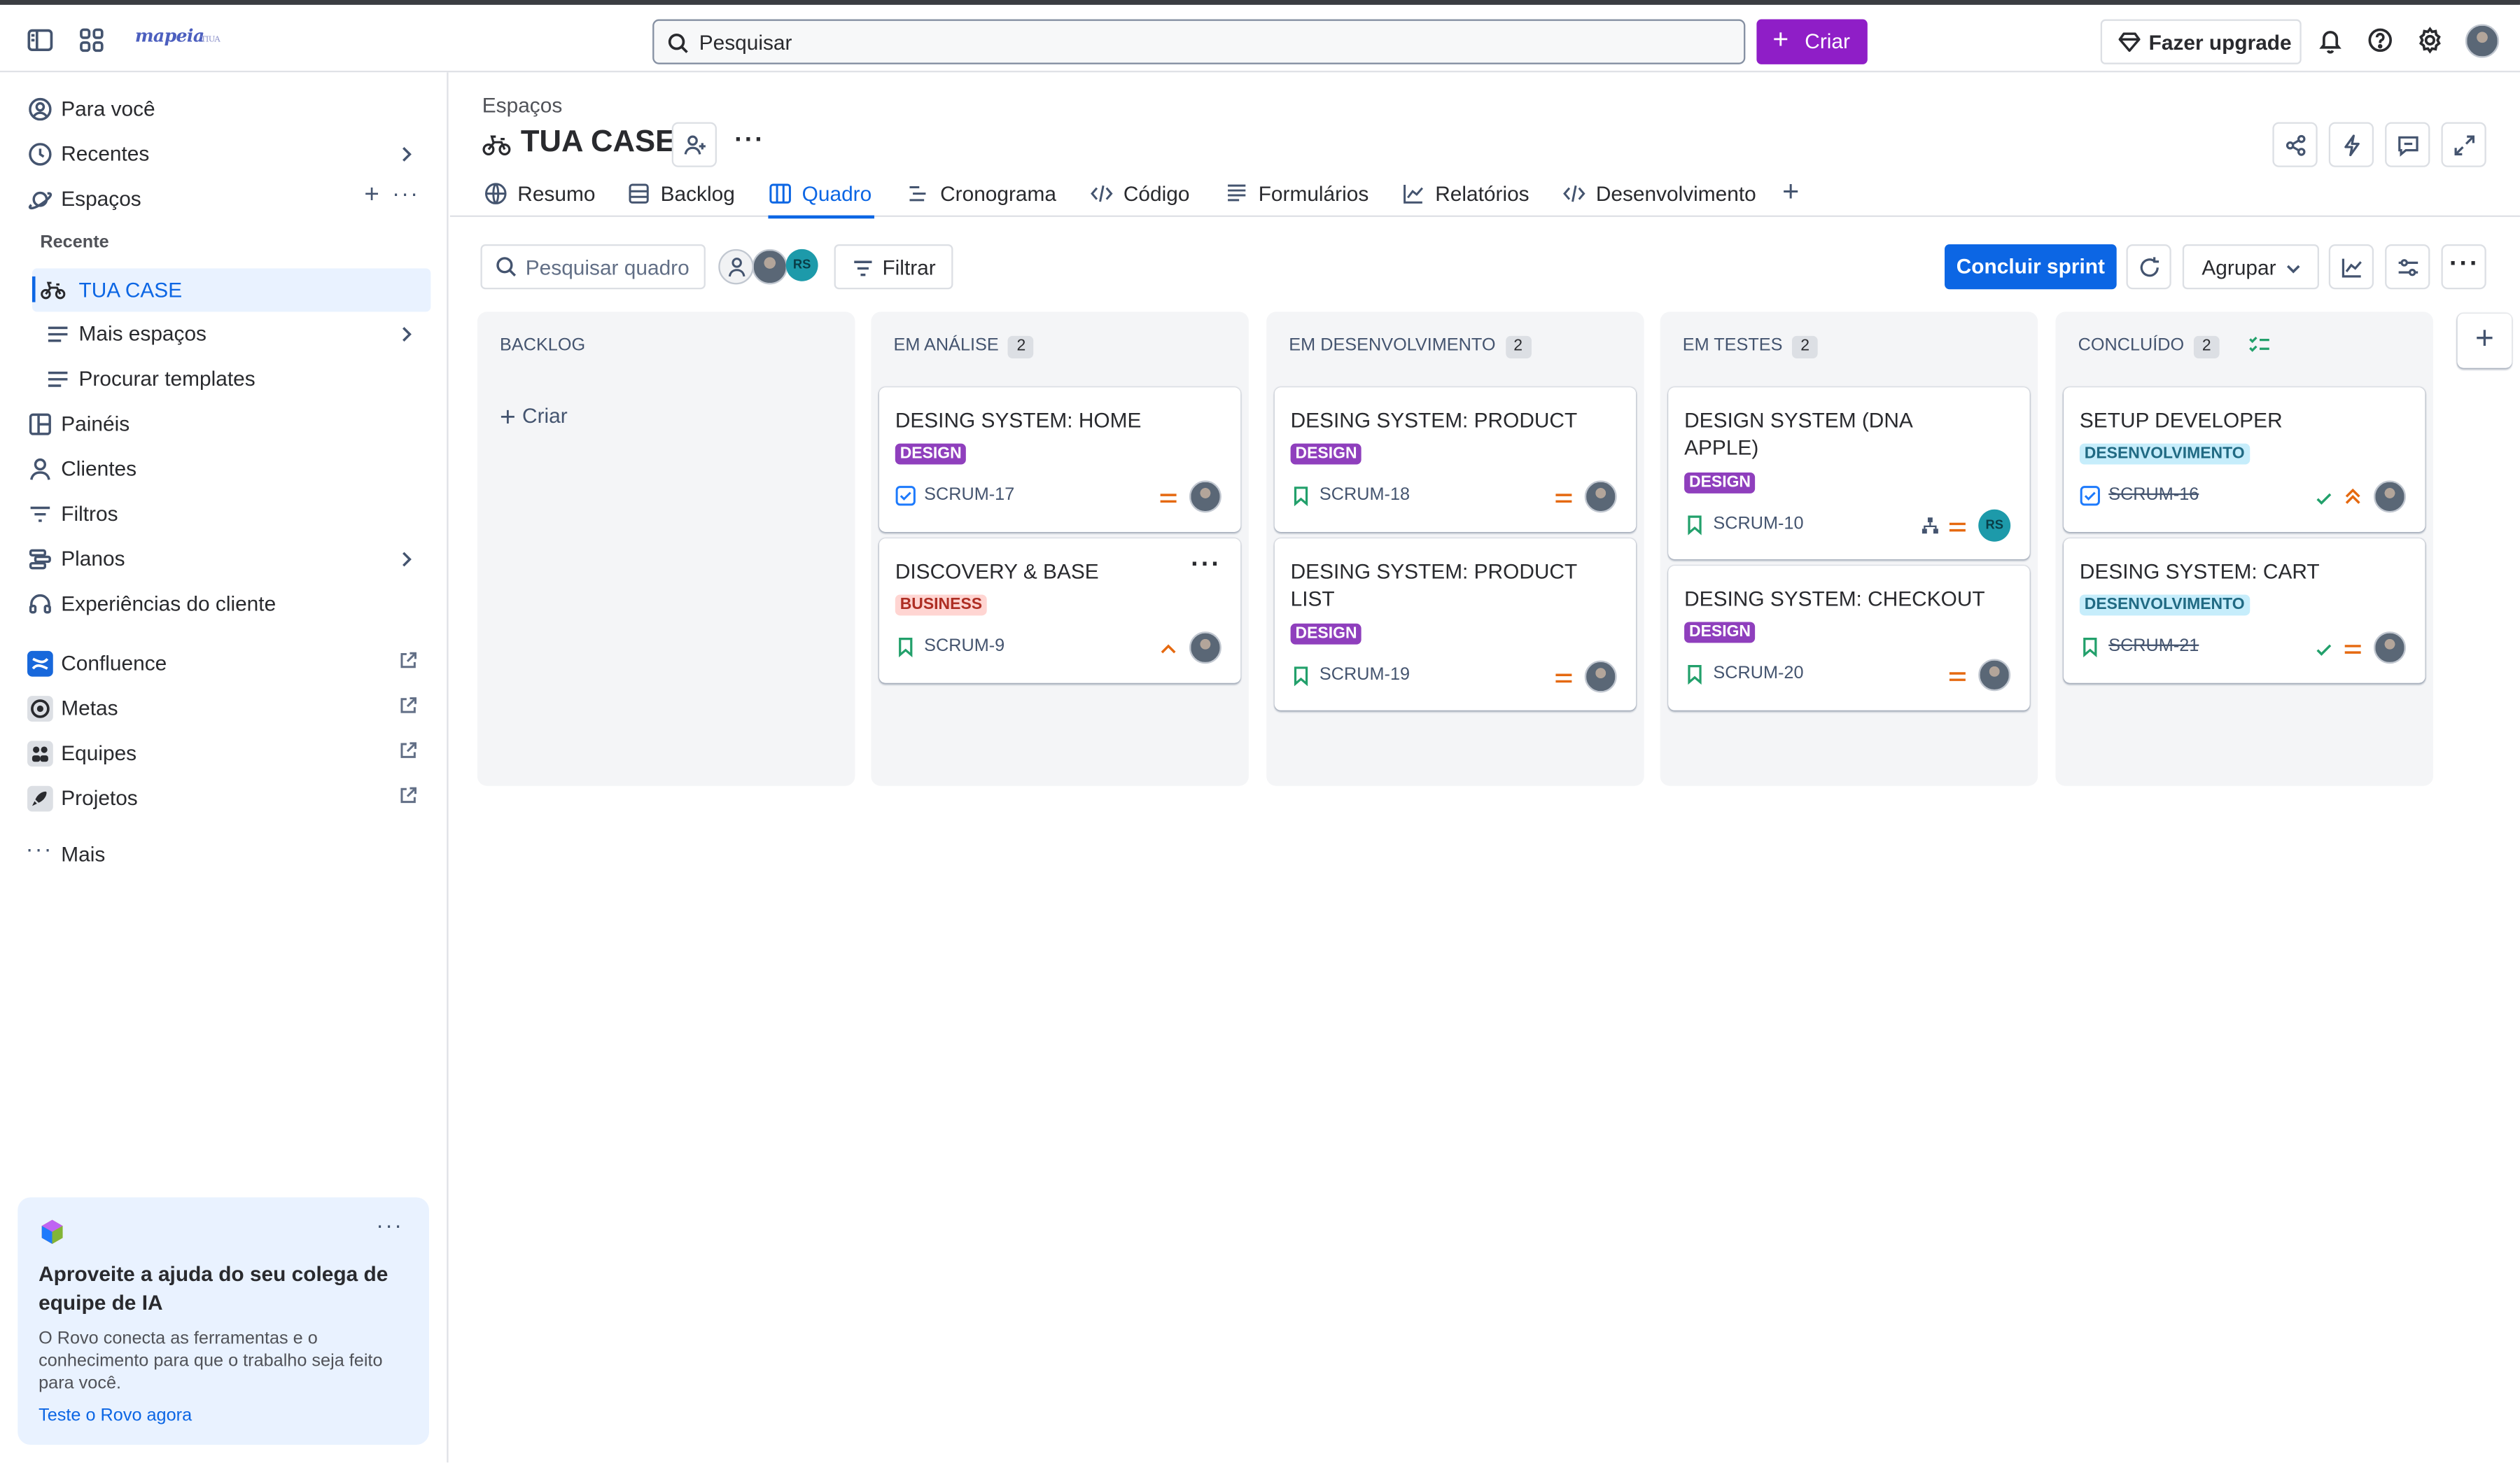  Describe the element at coordinates (223, 799) in the screenshot. I see `sidebar-app-projects: Projetos` at that location.